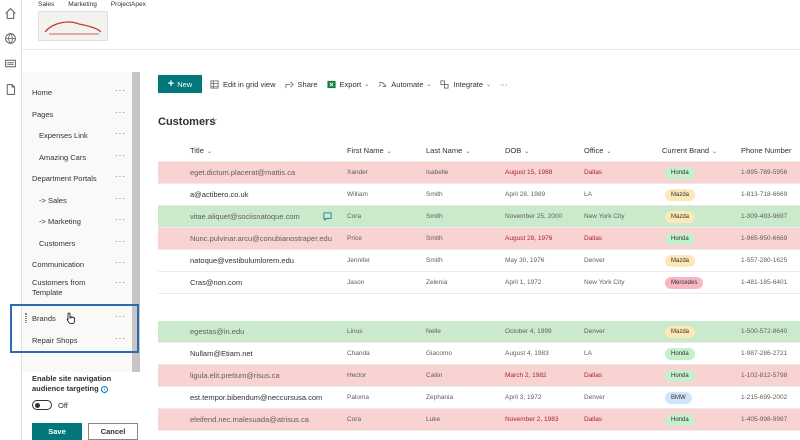  I want to click on nav-item-home: Home ···, so click(77, 92).